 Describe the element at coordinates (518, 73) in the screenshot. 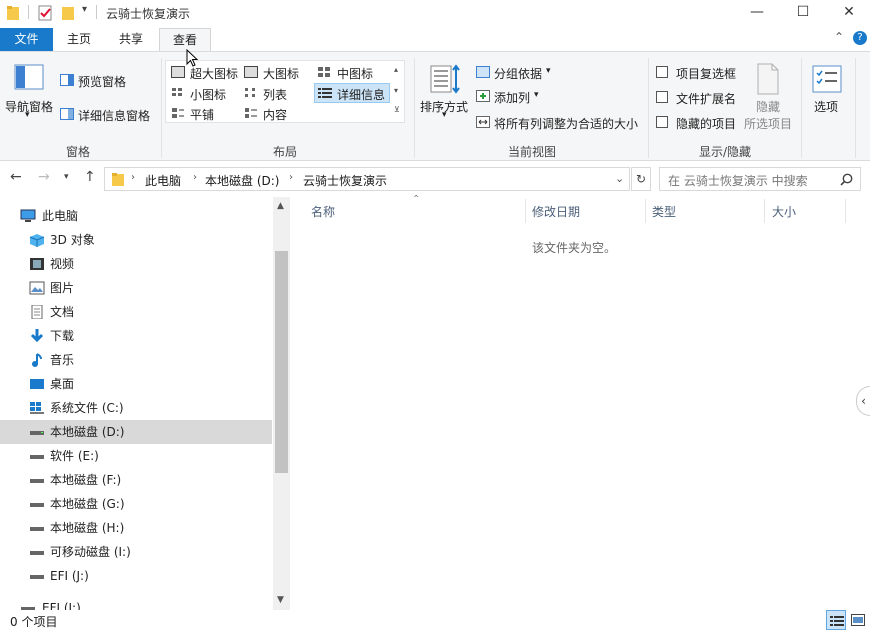

I see `group-by-button: 分组依据` at that location.